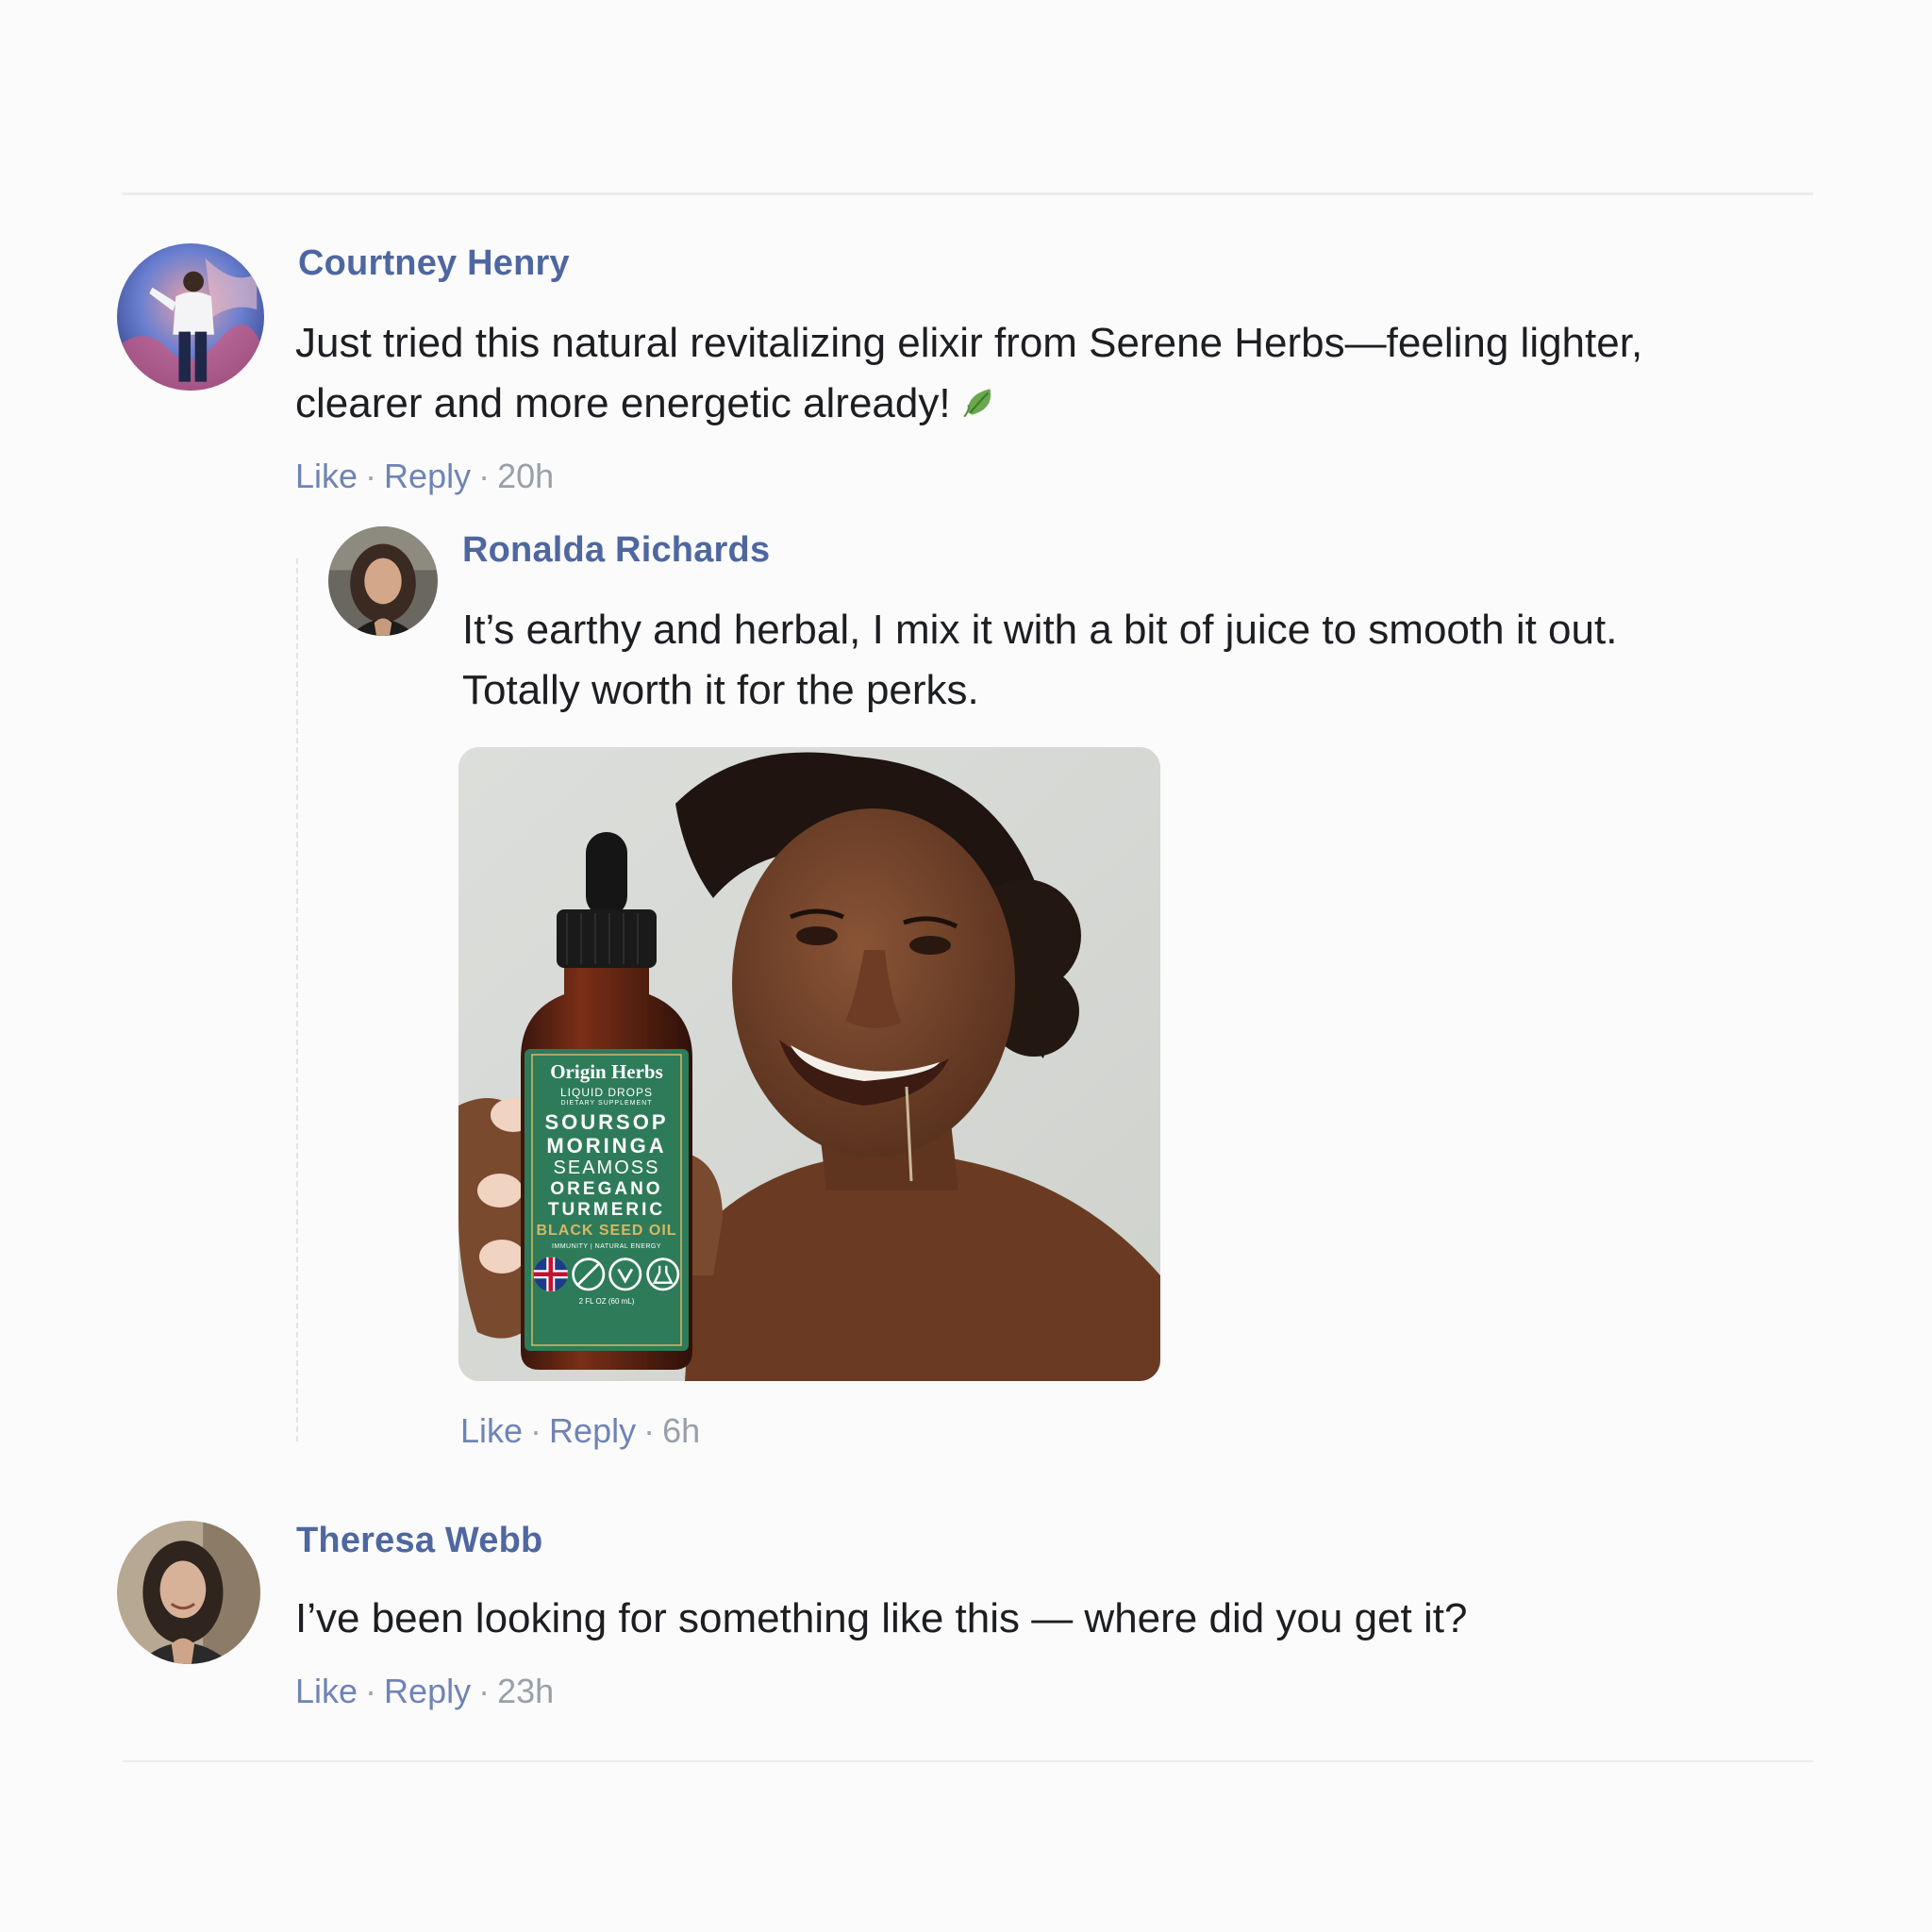  I want to click on comment-actions: Like · Reply · 23h, so click(424, 1692).